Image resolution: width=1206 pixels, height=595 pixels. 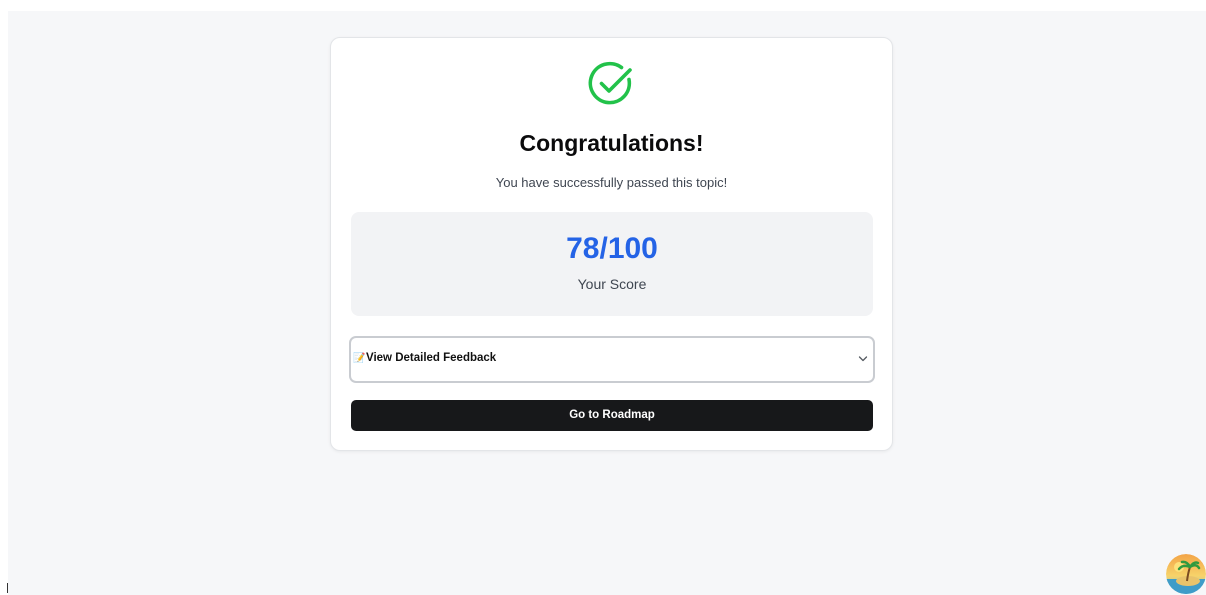 I want to click on avatar, so click(x=1186, y=574).